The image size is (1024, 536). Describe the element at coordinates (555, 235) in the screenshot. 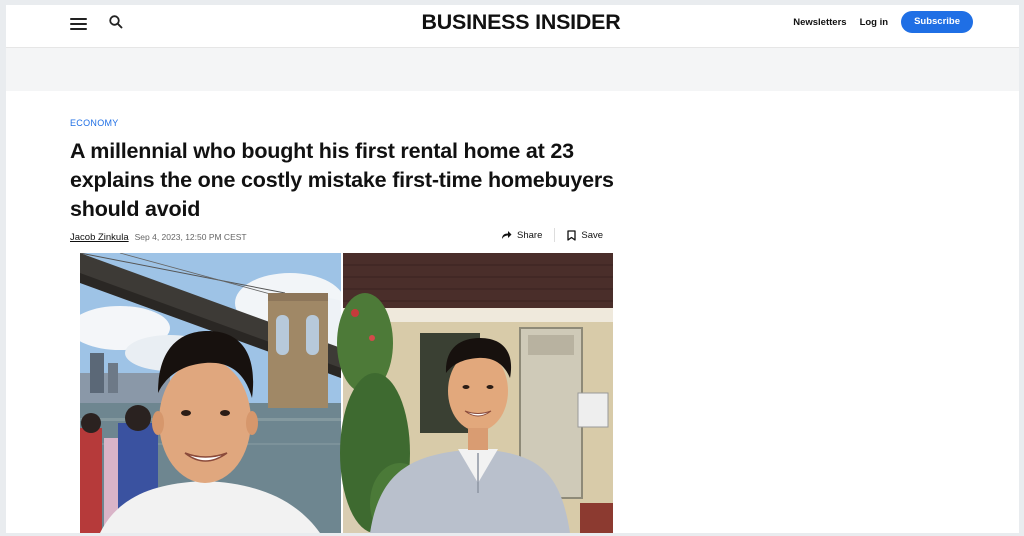

I see `action-divider` at that location.